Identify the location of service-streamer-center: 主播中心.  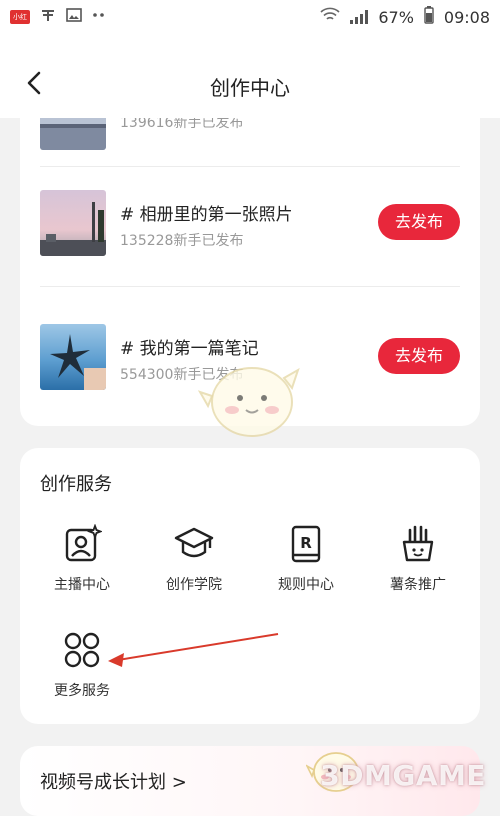
(82, 559).